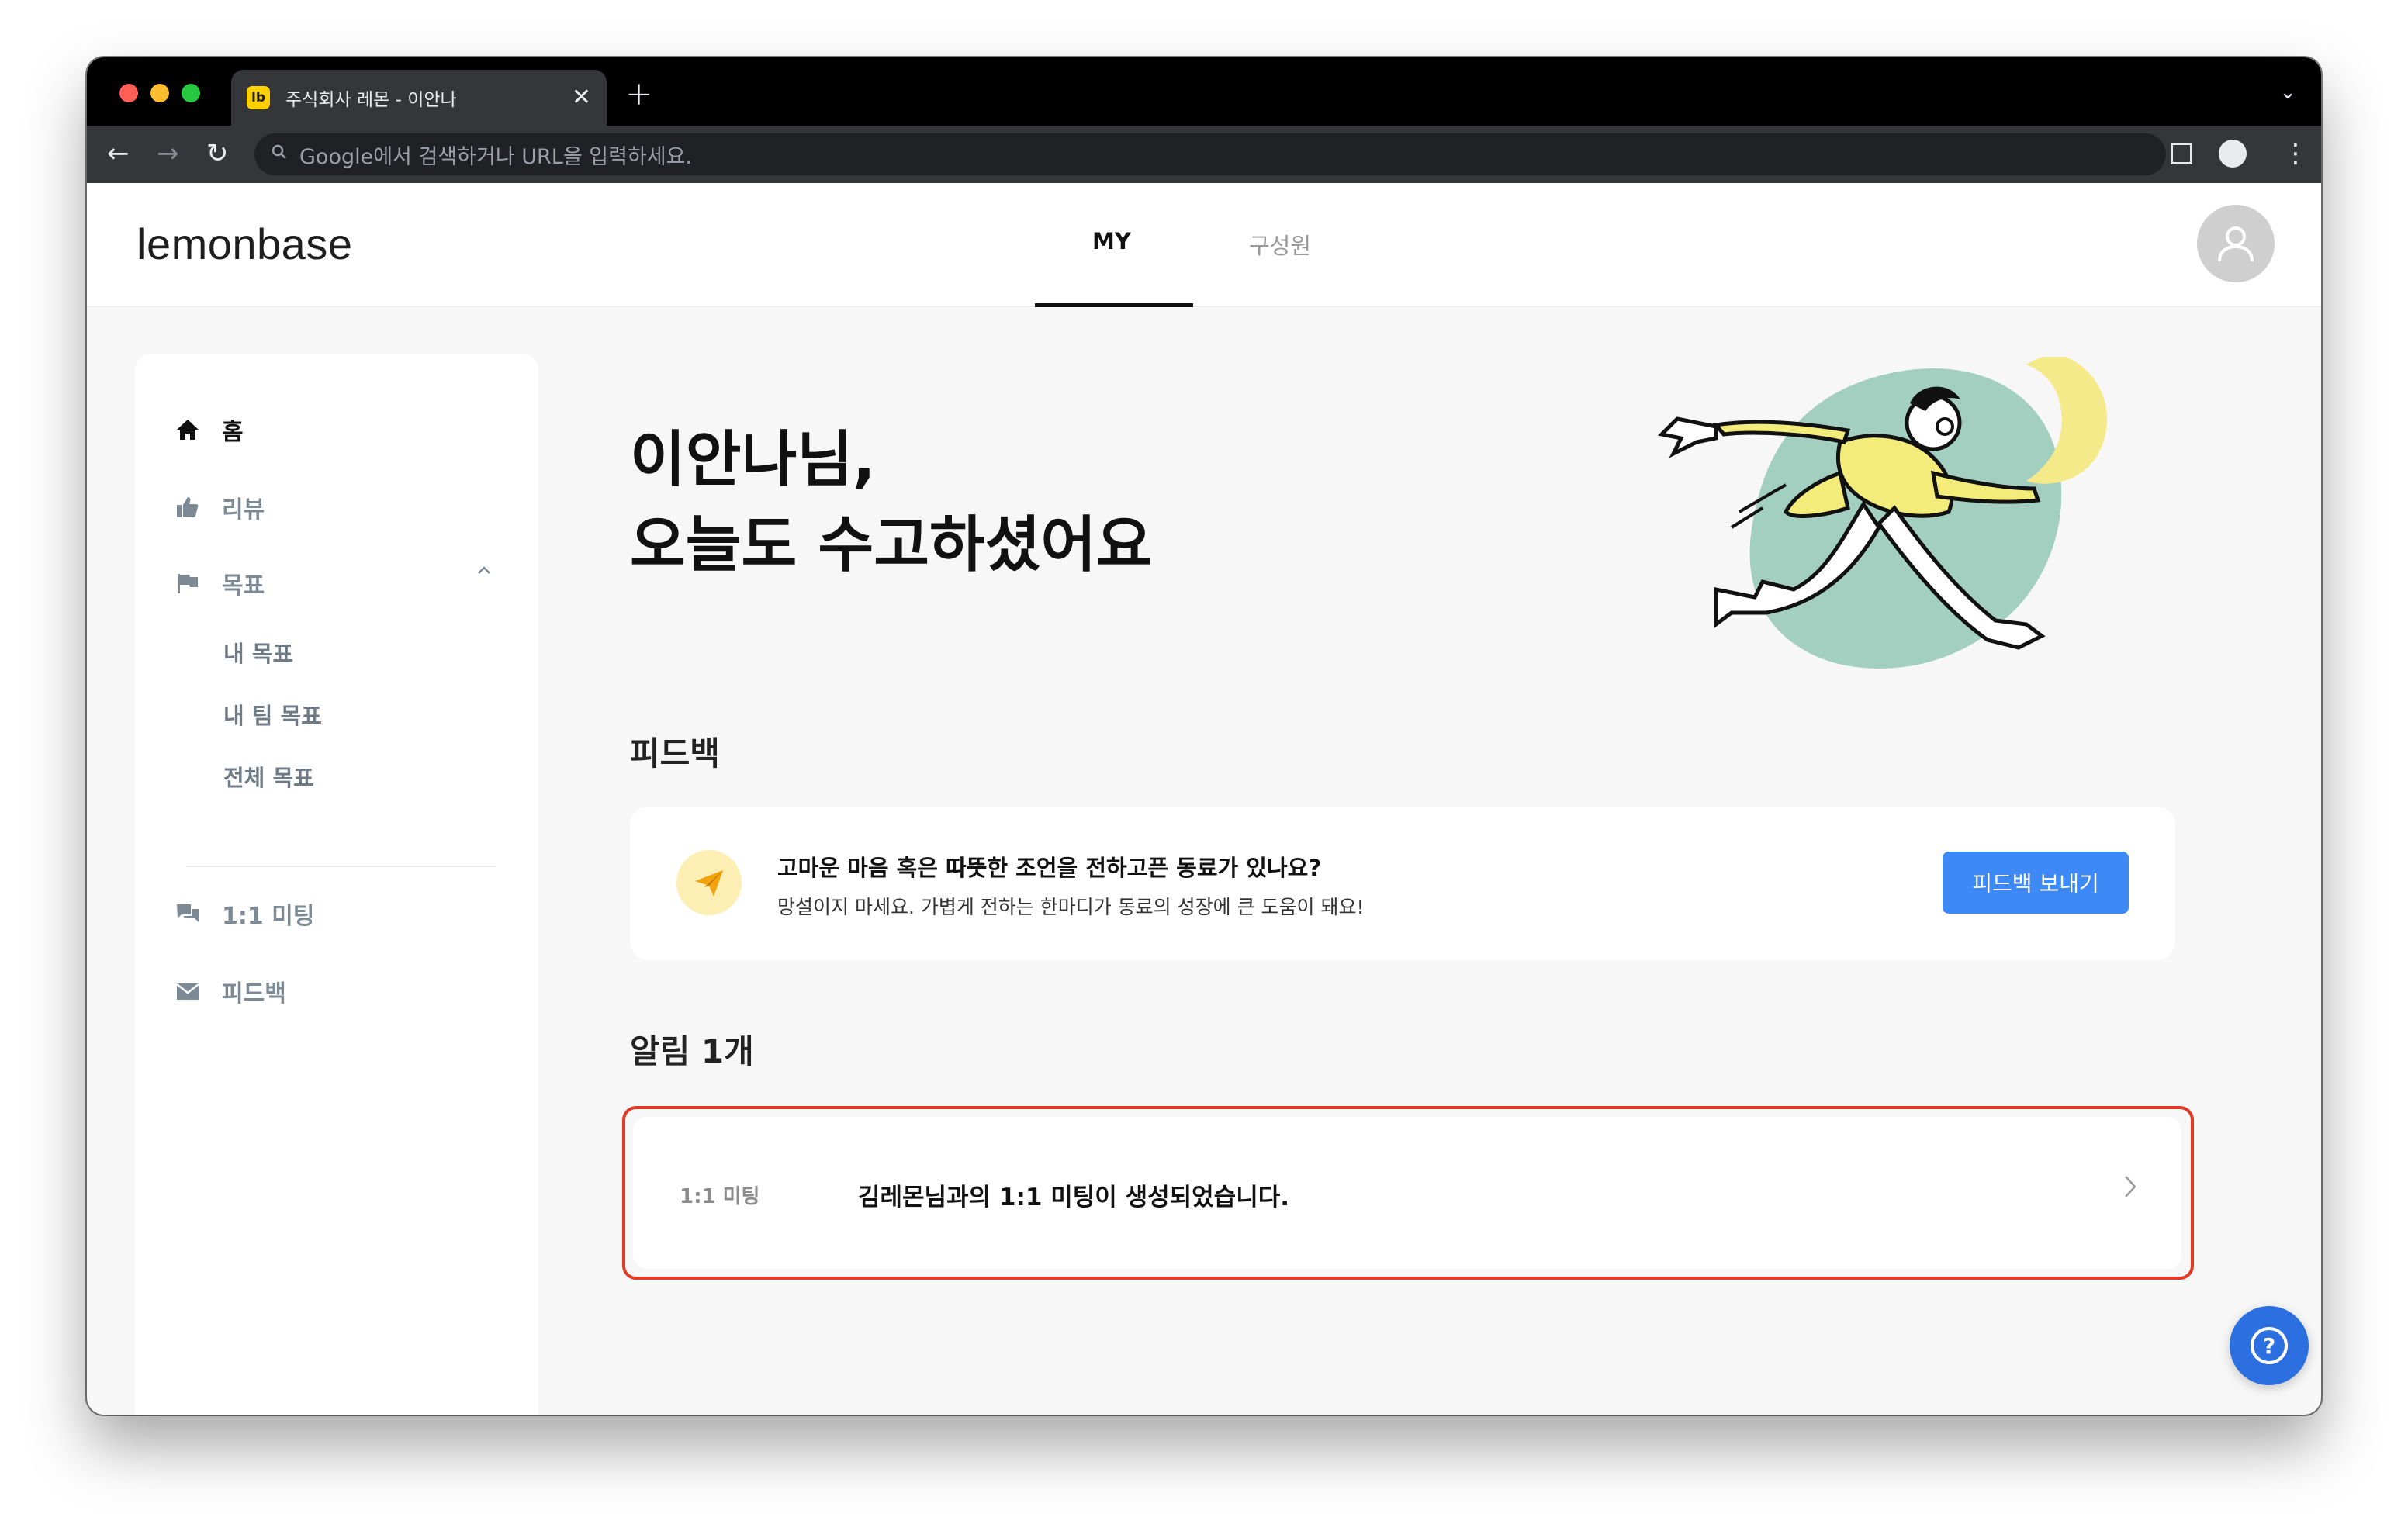 The height and width of the screenshot is (1531, 2408). I want to click on chat-icon, so click(188, 913).